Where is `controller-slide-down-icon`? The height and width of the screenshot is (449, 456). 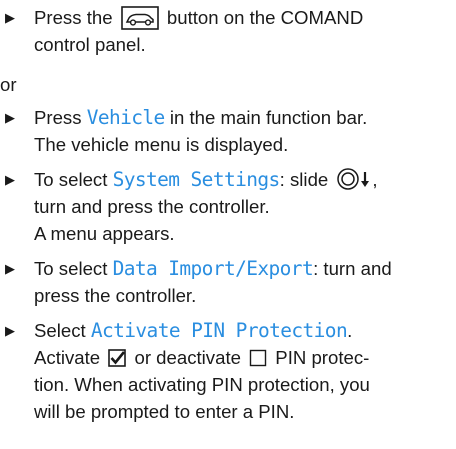 controller-slide-down-icon is located at coordinates (353, 179).